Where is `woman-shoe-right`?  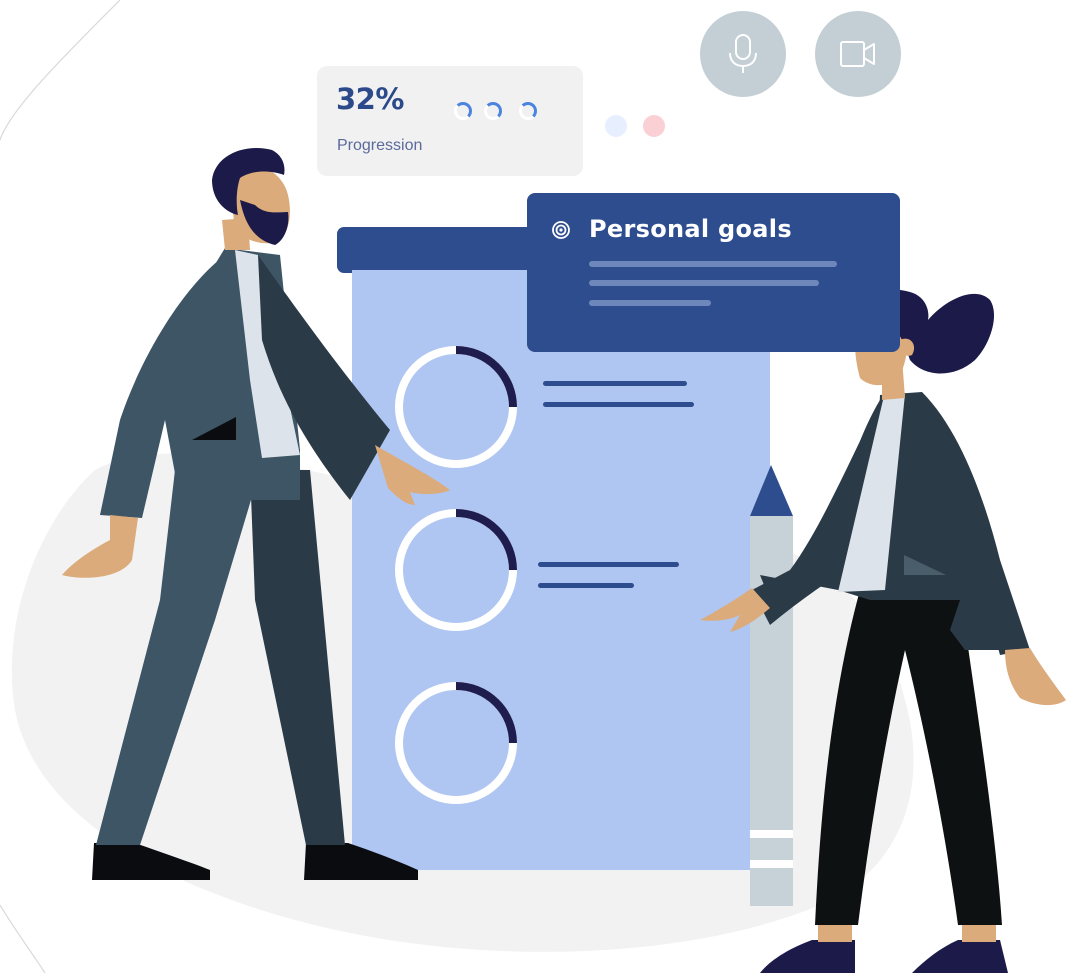
woman-shoe-right is located at coordinates (960, 956).